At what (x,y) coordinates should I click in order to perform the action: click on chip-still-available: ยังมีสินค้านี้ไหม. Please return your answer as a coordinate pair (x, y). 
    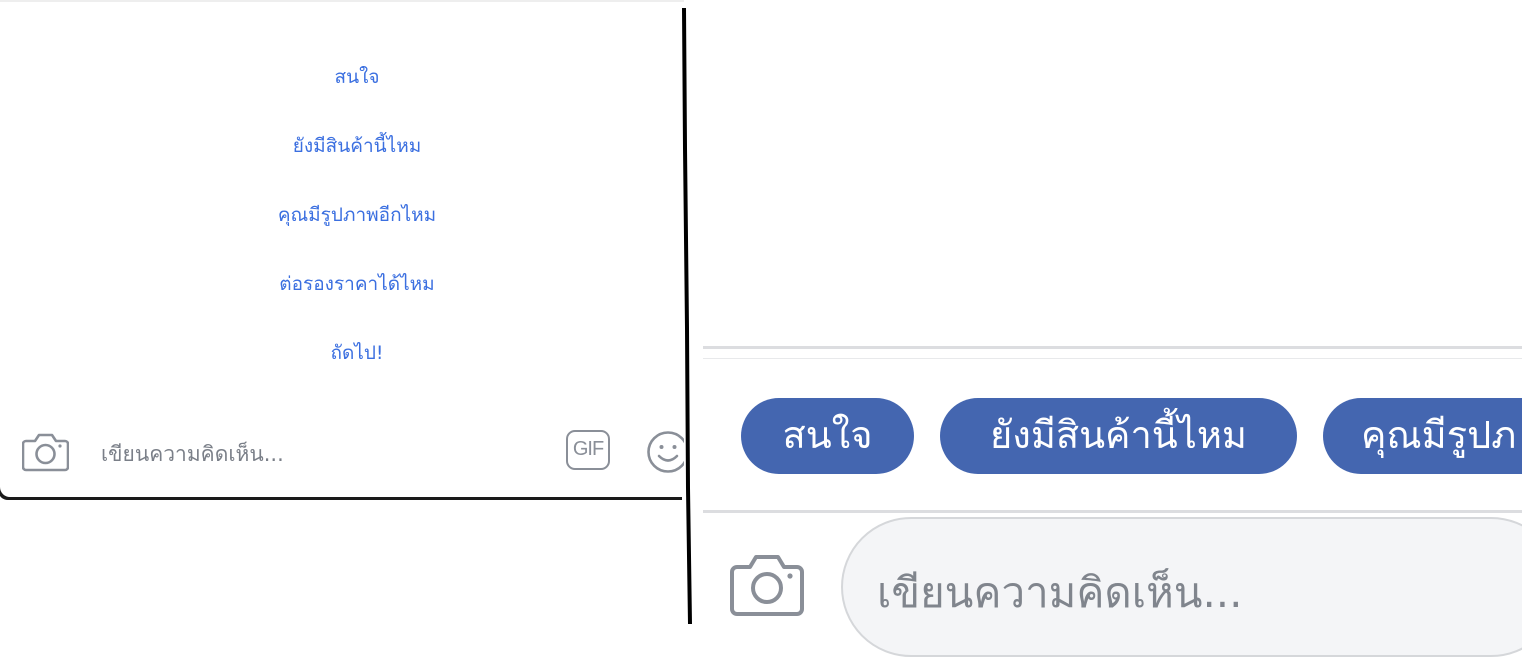
    Looking at the image, I should click on (1118, 436).